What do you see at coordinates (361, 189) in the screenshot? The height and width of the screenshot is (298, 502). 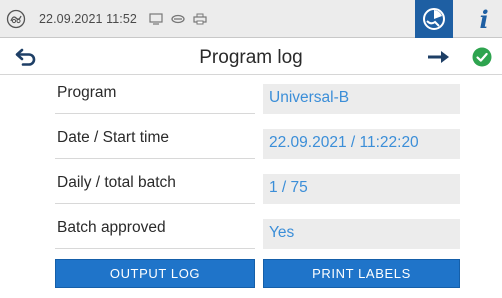 I see `row-value: 1 / 75` at bounding box center [361, 189].